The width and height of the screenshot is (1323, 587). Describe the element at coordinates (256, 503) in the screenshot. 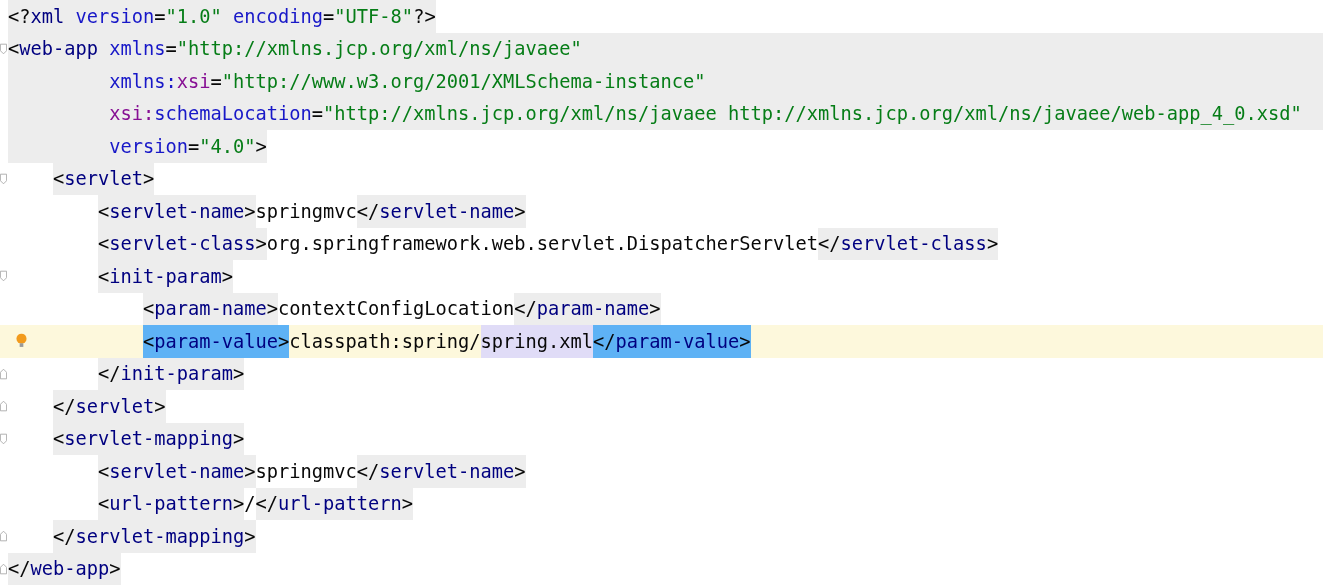

I see `code-line: <url-pattern>/</url-pattern>` at that location.